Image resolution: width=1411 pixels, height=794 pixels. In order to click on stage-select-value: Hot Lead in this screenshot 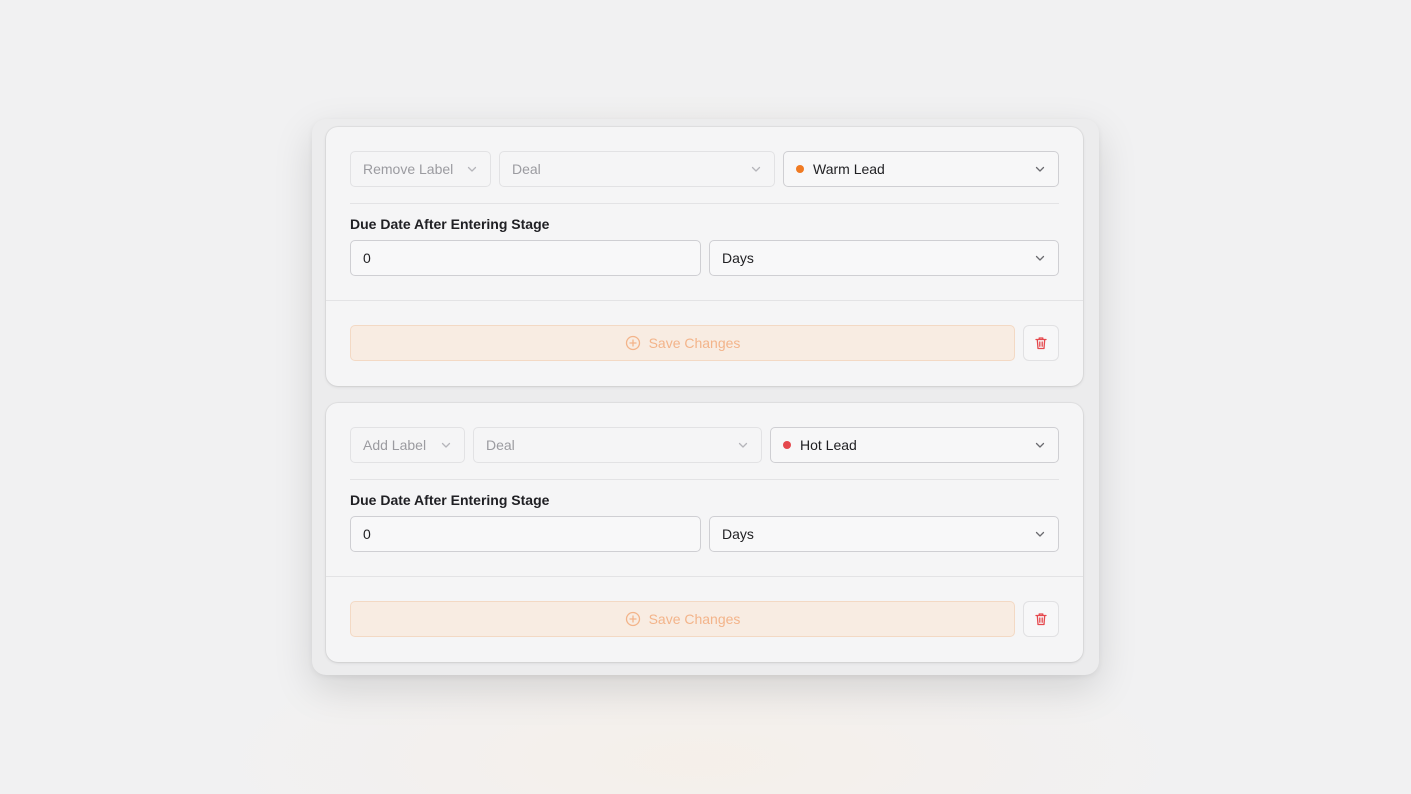, I will do `click(828, 445)`.